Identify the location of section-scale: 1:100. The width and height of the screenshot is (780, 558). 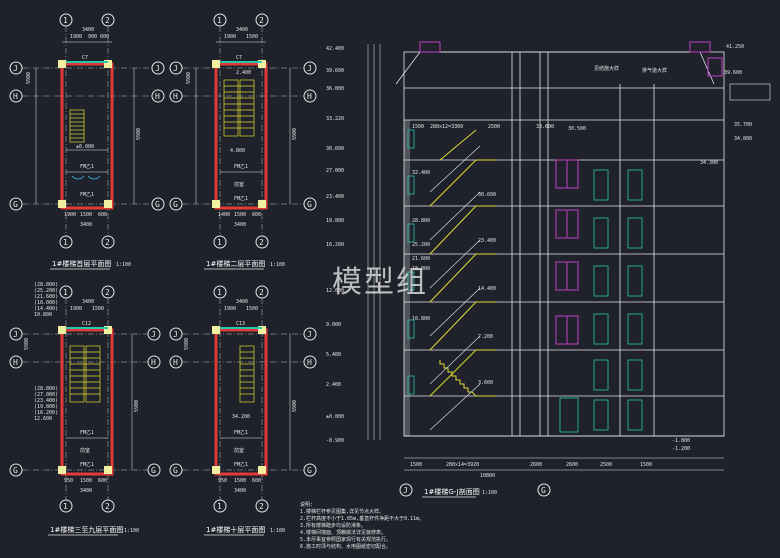
(489, 493).